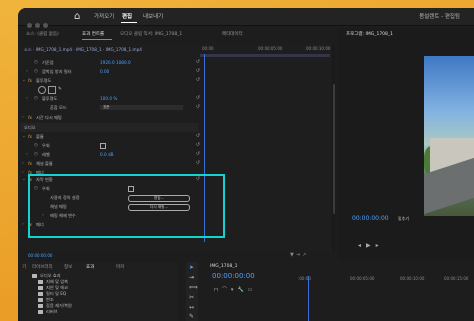  Describe the element at coordinates (193, 287) in the screenshot. I see `ripple-edit-icon: ⟺` at that location.